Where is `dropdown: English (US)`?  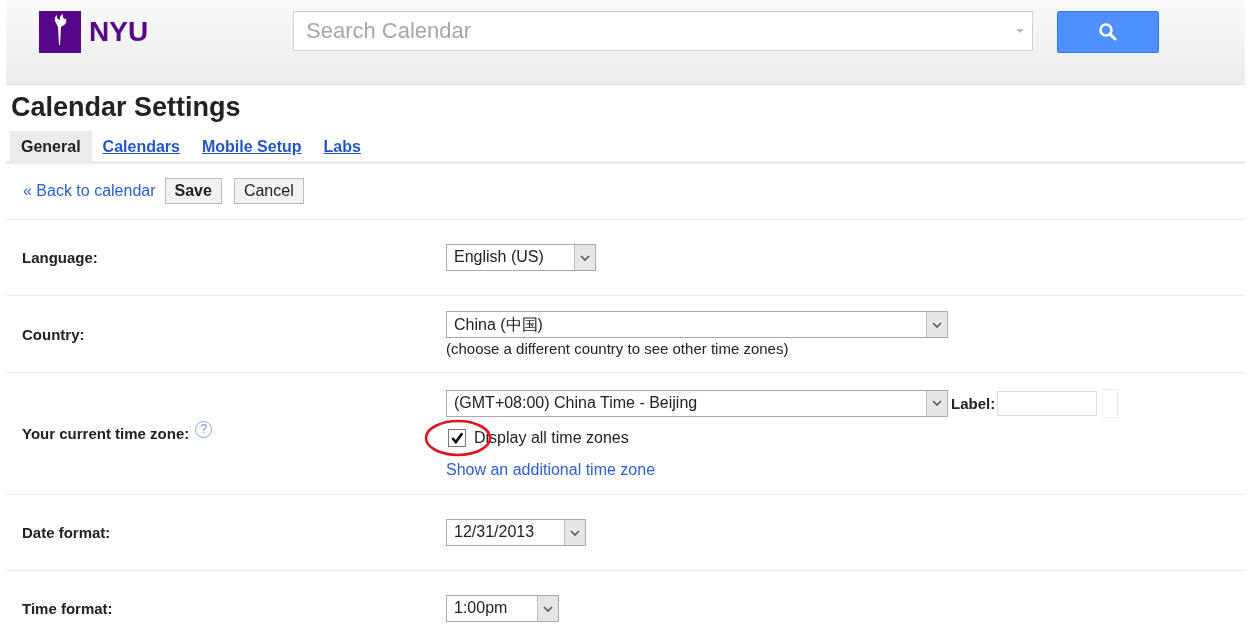
dropdown: English (US) is located at coordinates (521, 257).